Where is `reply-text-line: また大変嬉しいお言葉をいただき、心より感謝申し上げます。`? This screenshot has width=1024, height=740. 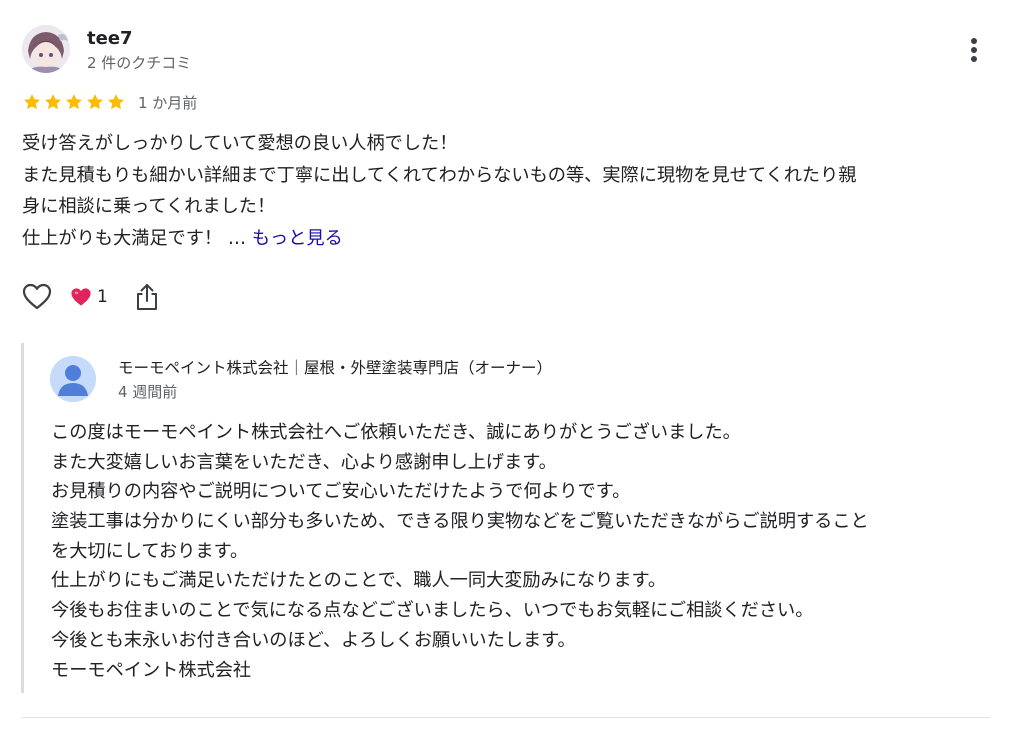
reply-text-line: また大変嬉しいお言葉をいただき、心より感謝申し上げます。 is located at coordinates (304, 462).